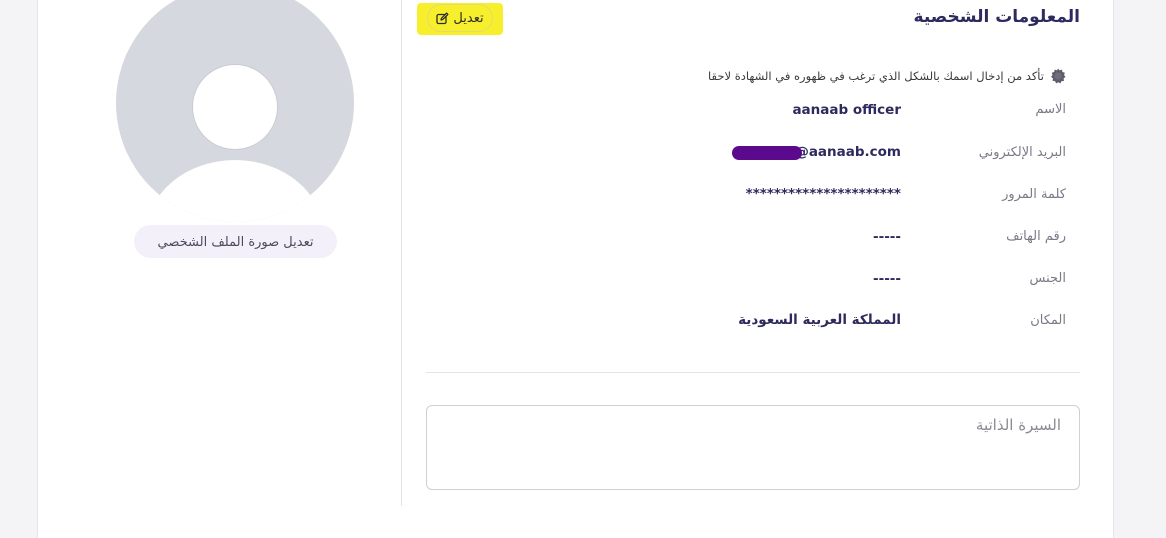  What do you see at coordinates (1048, 320) in the screenshot?
I see `location-label: المكان` at bounding box center [1048, 320].